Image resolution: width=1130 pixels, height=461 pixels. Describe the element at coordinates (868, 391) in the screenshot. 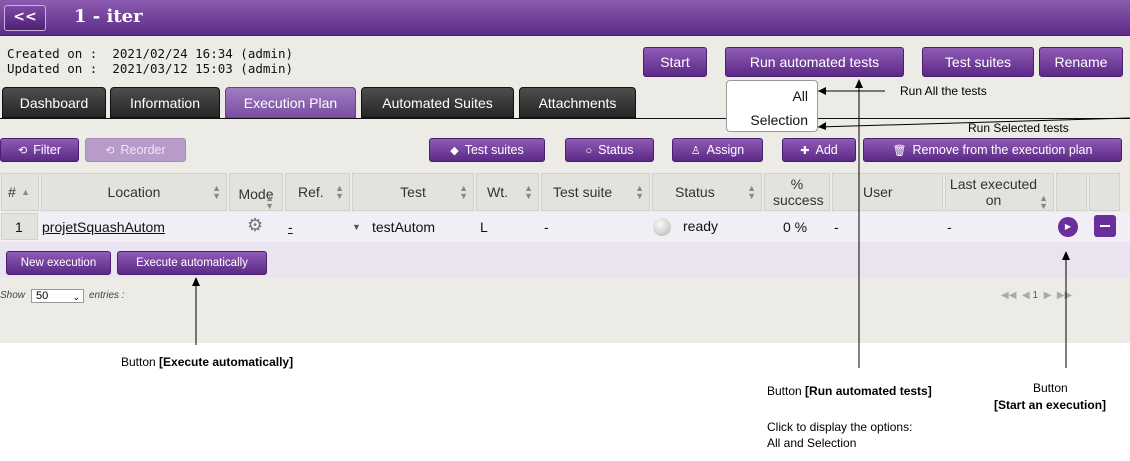

I see `annotation-bold: [Run automated tests]` at that location.